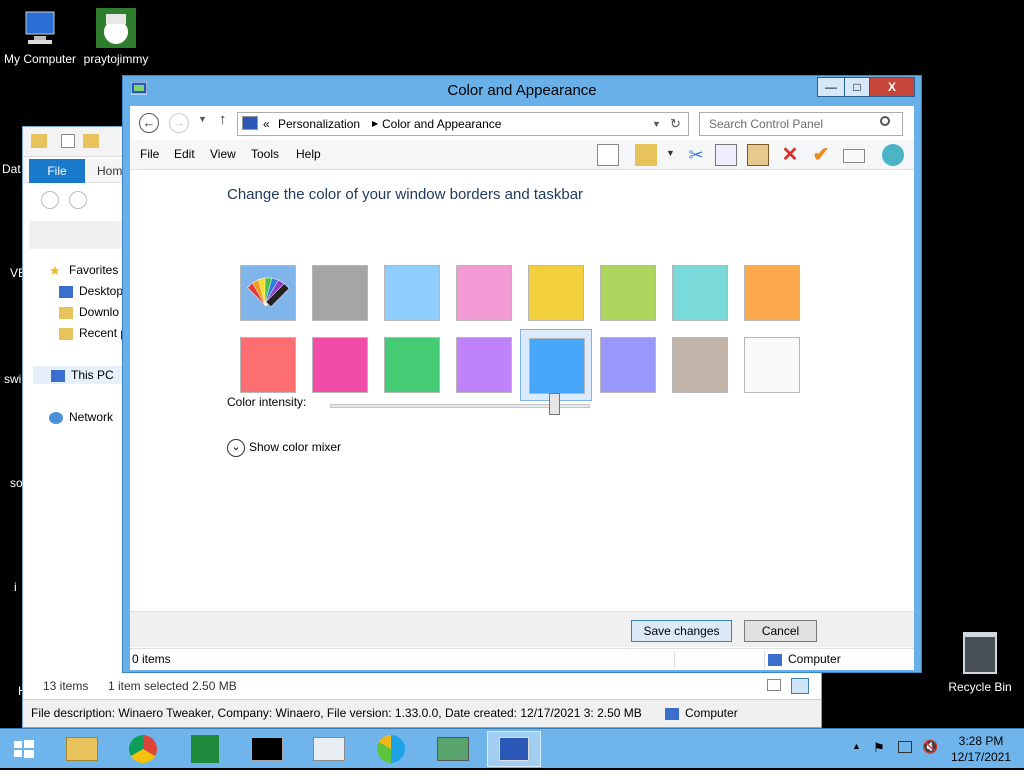  Describe the element at coordinates (681, 631) in the screenshot. I see `save-changes-button: Save changes` at that location.